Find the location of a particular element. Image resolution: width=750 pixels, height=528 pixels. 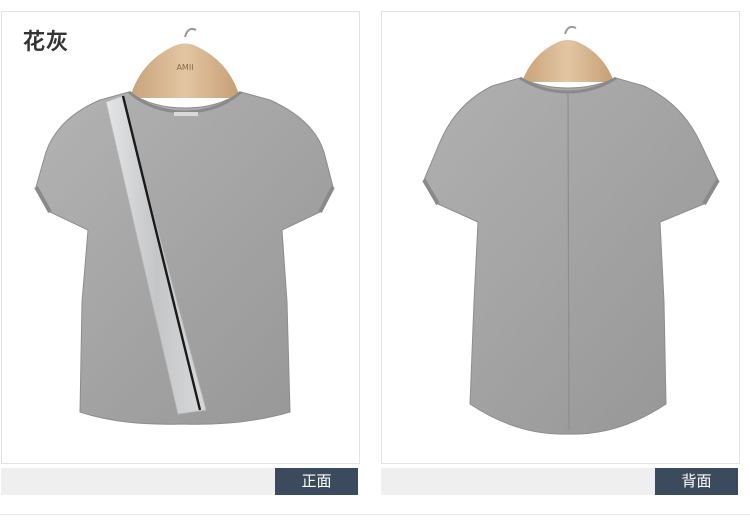

color-name-label: 花灰 is located at coordinates (46, 42).